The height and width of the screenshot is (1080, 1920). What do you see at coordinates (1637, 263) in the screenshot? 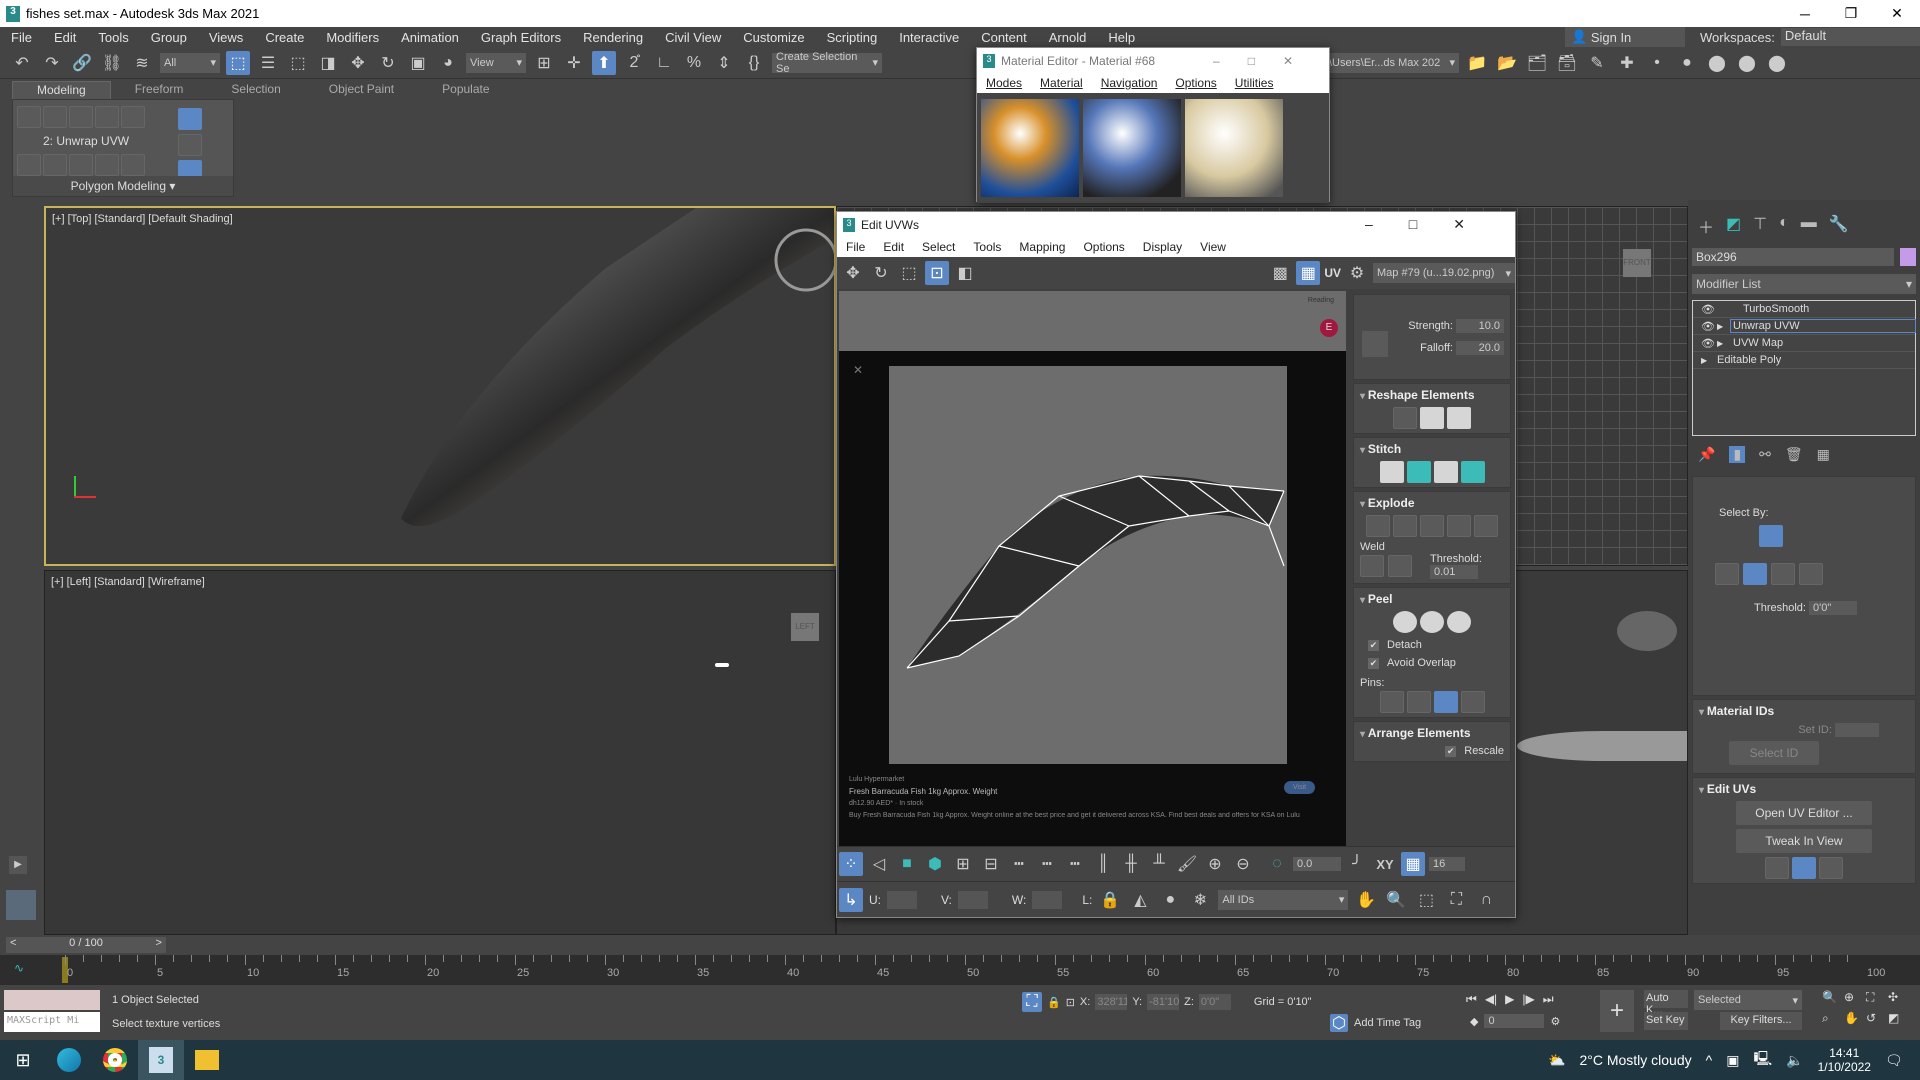
I see `viewcube-front: FRONT` at bounding box center [1637, 263].